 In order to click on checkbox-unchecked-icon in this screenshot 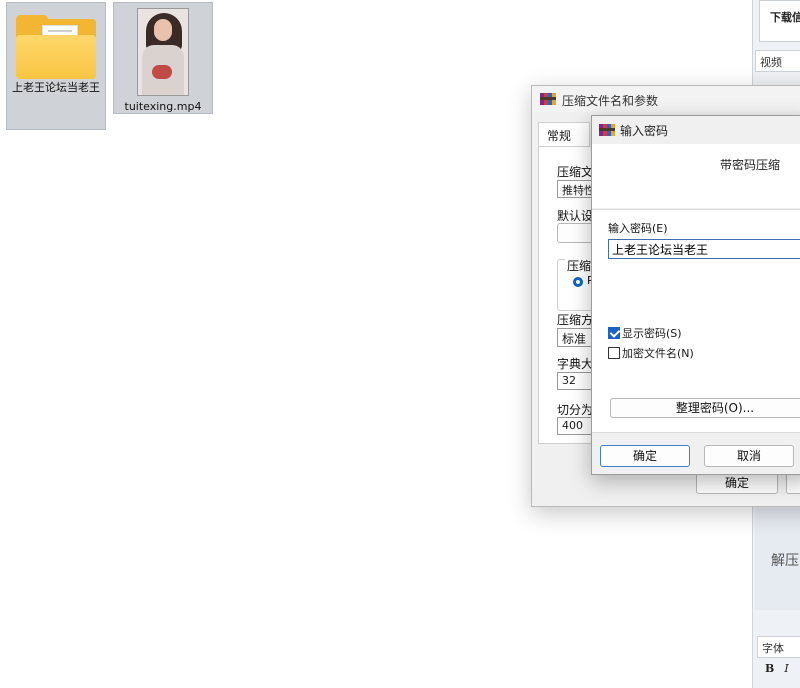, I will do `click(614, 353)`.